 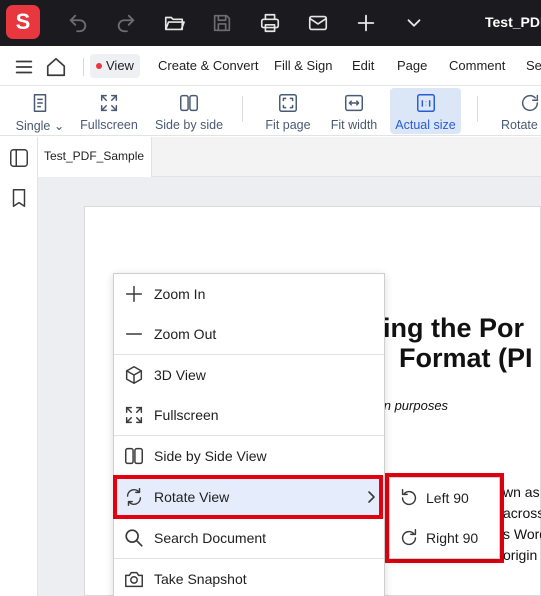 I want to click on menu-item-search-document: Search Document, so click(x=249, y=538).